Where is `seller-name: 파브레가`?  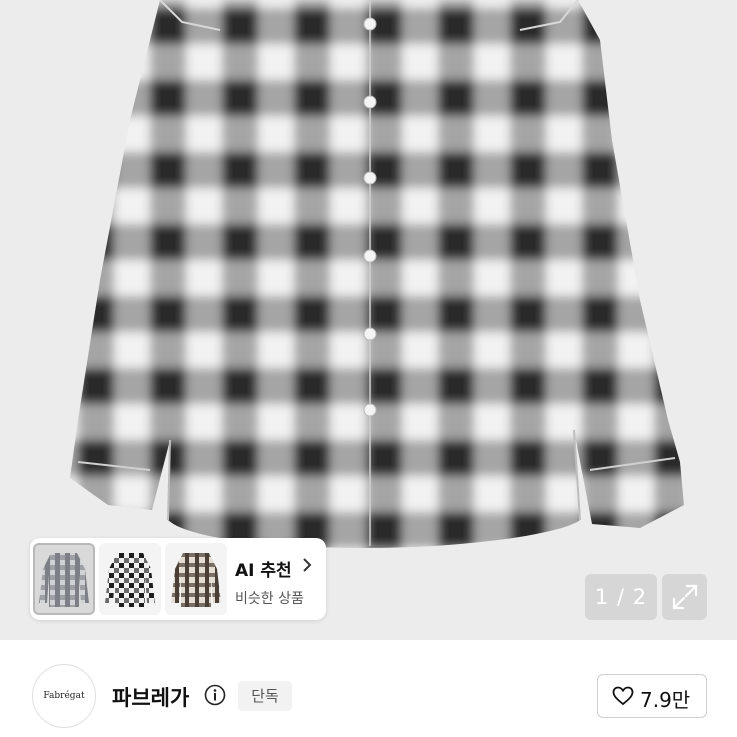
seller-name: 파브레가 is located at coordinates (150, 697).